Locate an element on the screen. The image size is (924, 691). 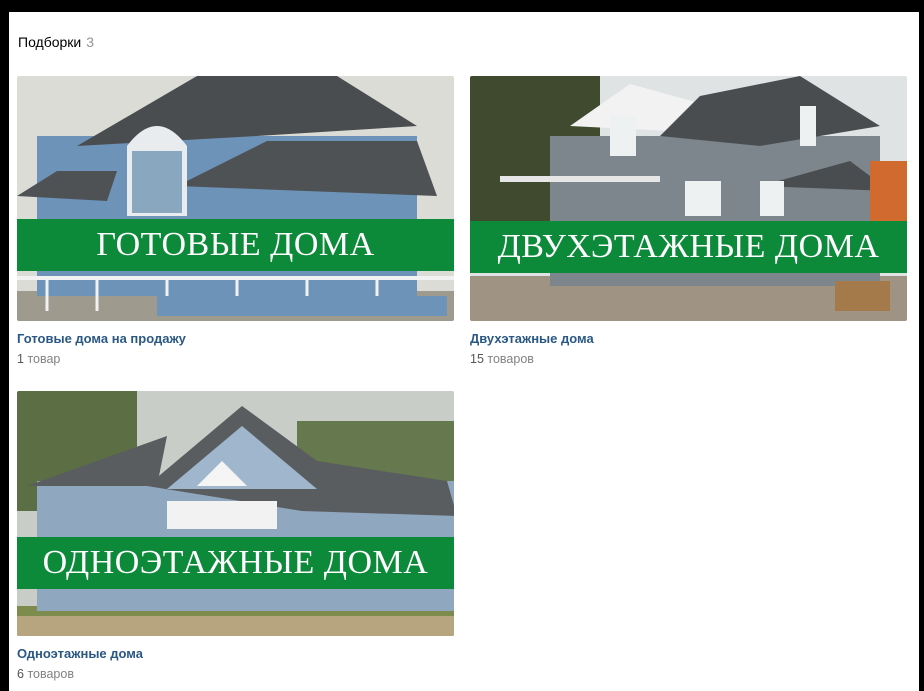
section-header: Подборки 3 is located at coordinates (56, 42).